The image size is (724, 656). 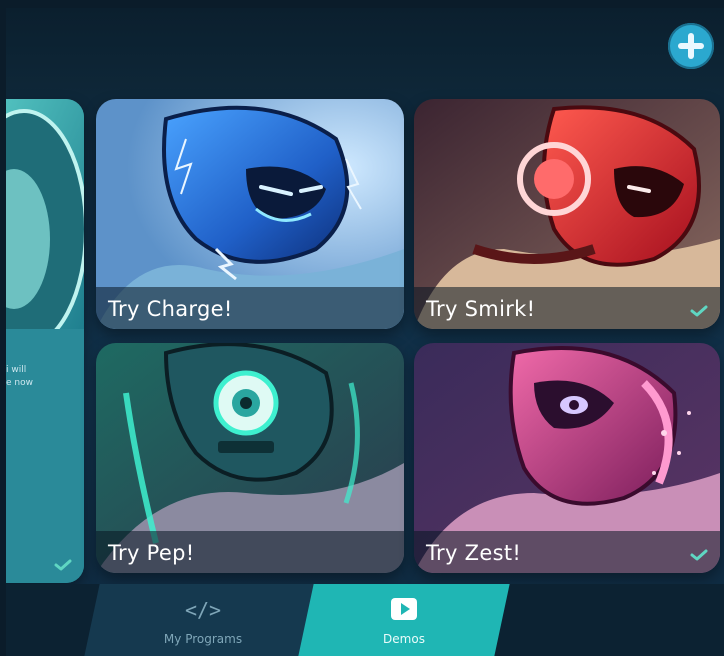 I want to click on demo-card-zest: Try Zest!, so click(x=567, y=458).